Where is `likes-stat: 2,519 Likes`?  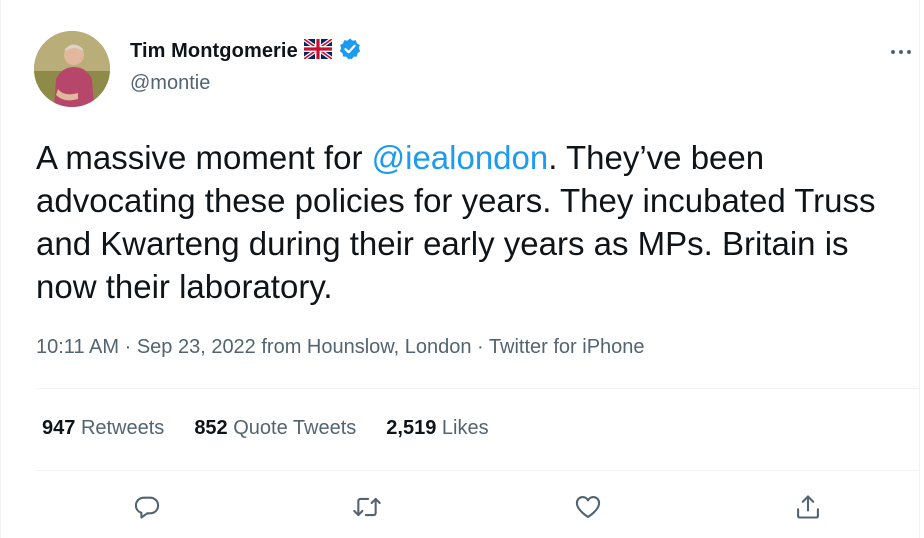 likes-stat: 2,519 Likes is located at coordinates (437, 430).